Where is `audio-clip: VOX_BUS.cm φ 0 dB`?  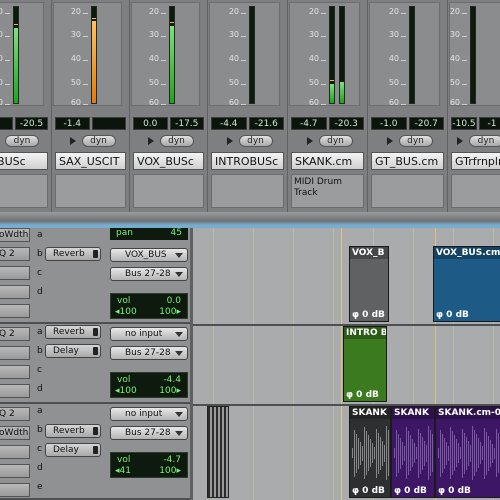 audio-clip: VOX_BUS.cm φ 0 dB is located at coordinates (466, 284).